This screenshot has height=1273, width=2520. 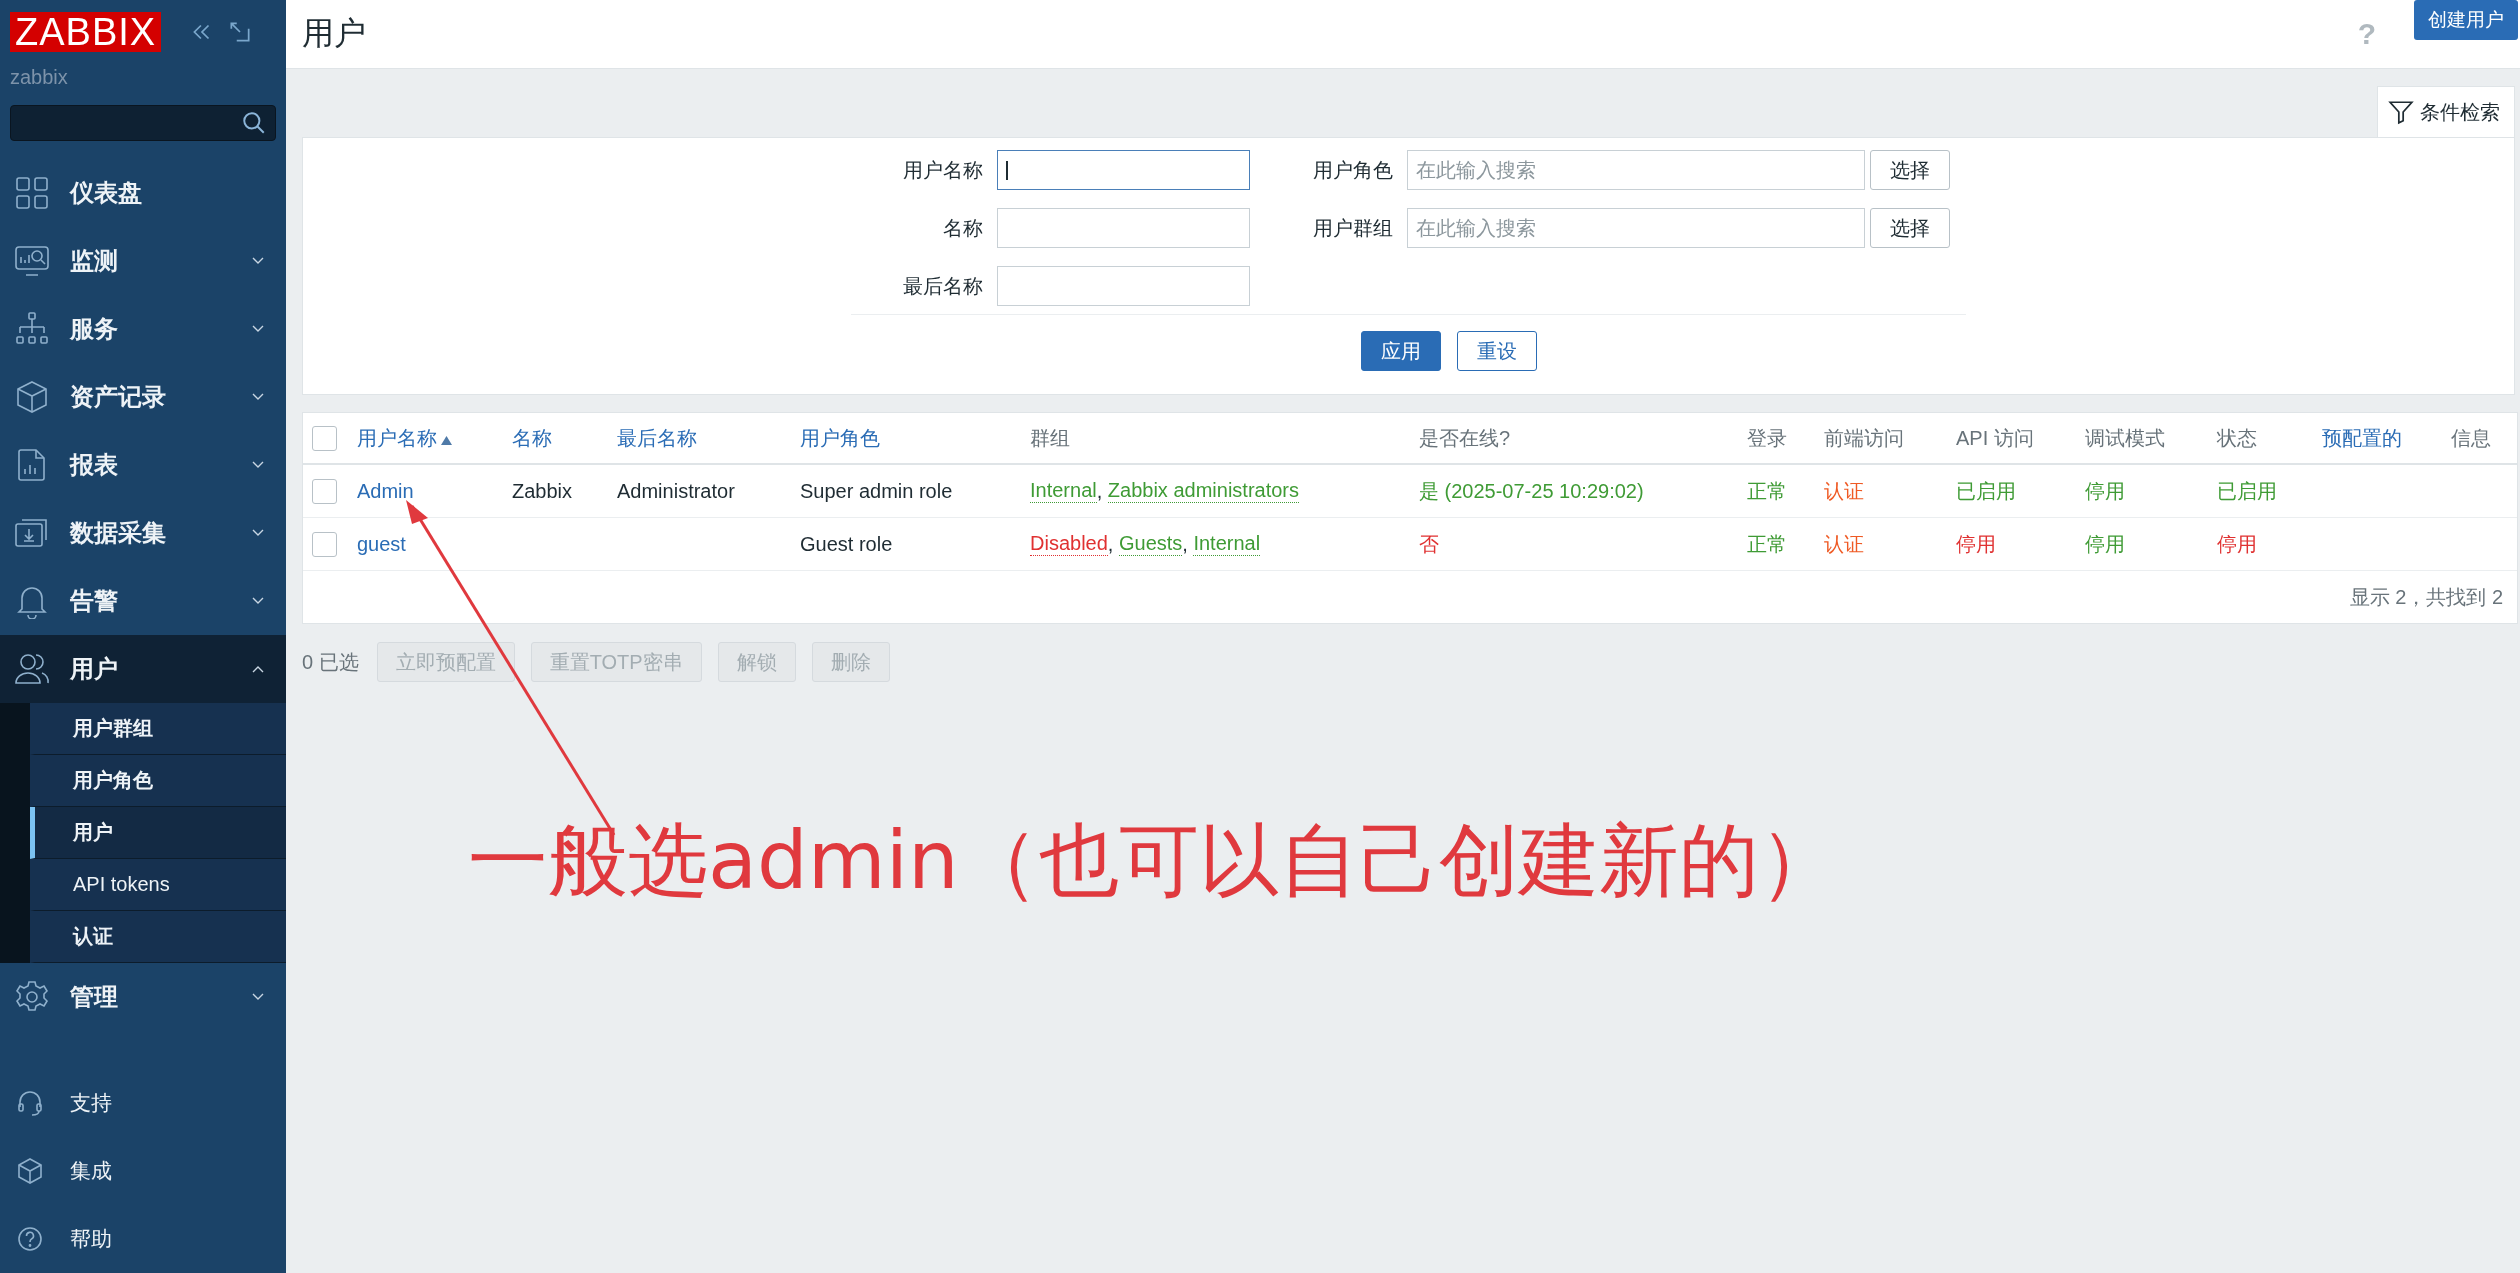 What do you see at coordinates (385, 491) in the screenshot?
I see `user-link: Admin` at bounding box center [385, 491].